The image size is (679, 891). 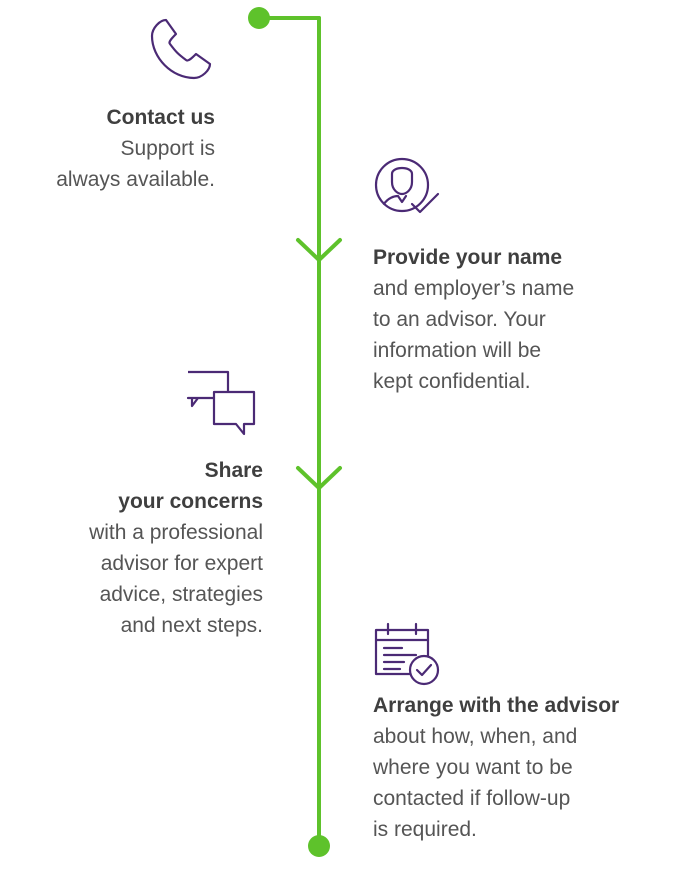 What do you see at coordinates (425, 829) in the screenshot?
I see `step-body-line: is required.` at bounding box center [425, 829].